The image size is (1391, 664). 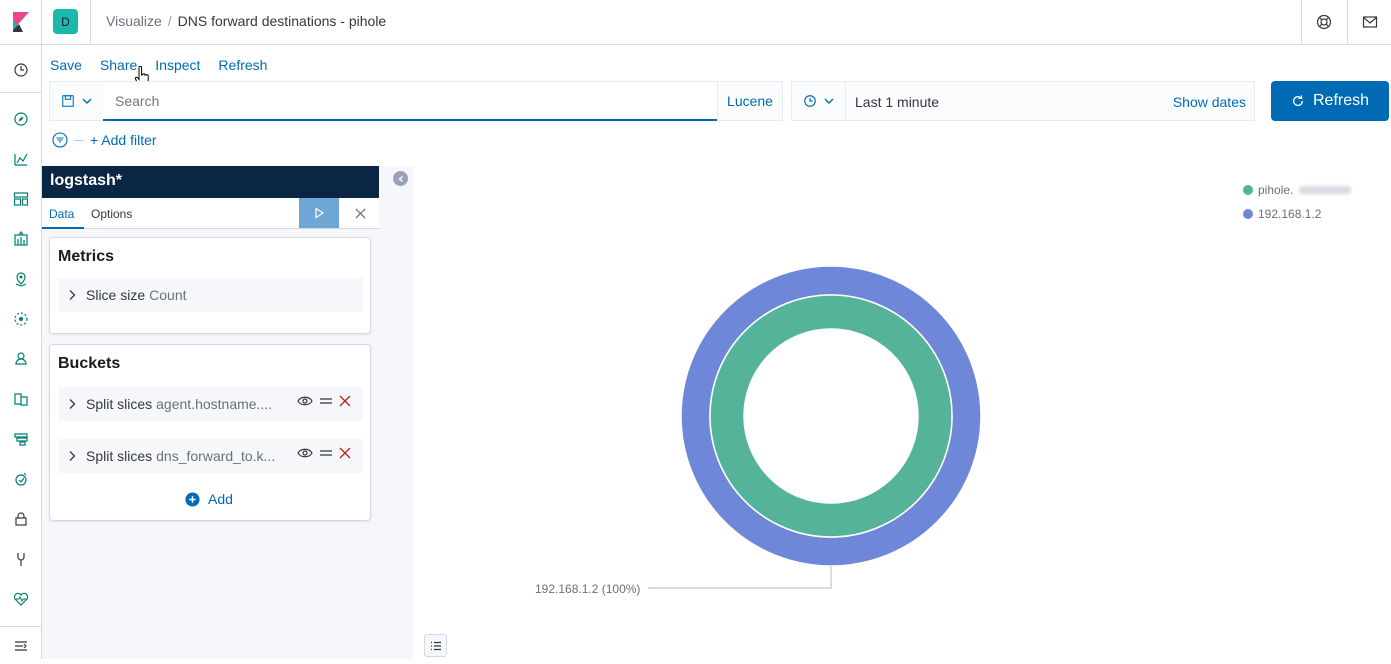 I want to click on breadcrumb-visualize: Visualize, so click(x=134, y=21).